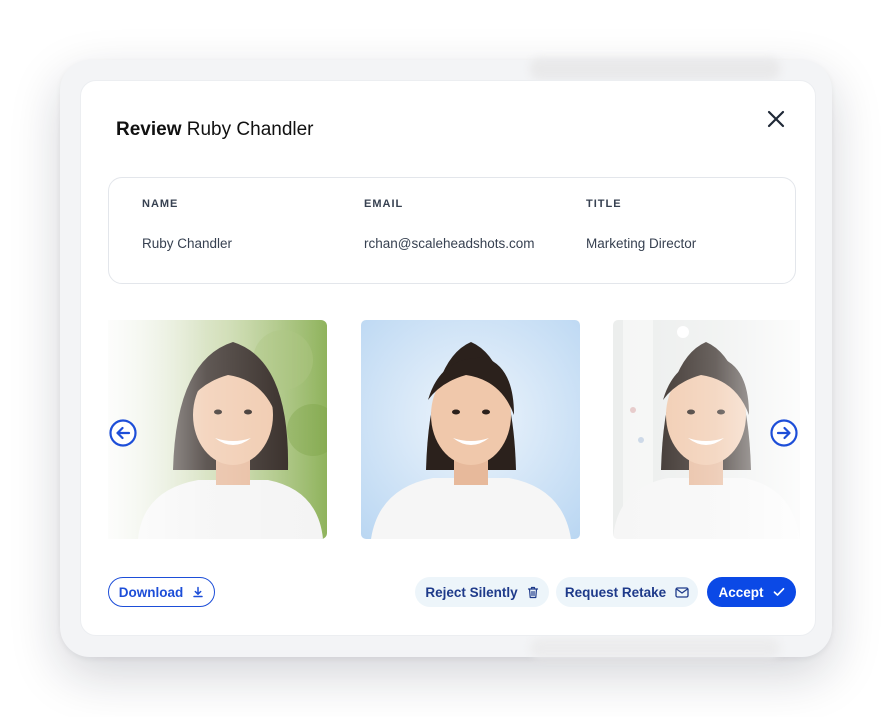 This screenshot has width=893, height=717. Describe the element at coordinates (532, 592) in the screenshot. I see `trash-icon` at that location.